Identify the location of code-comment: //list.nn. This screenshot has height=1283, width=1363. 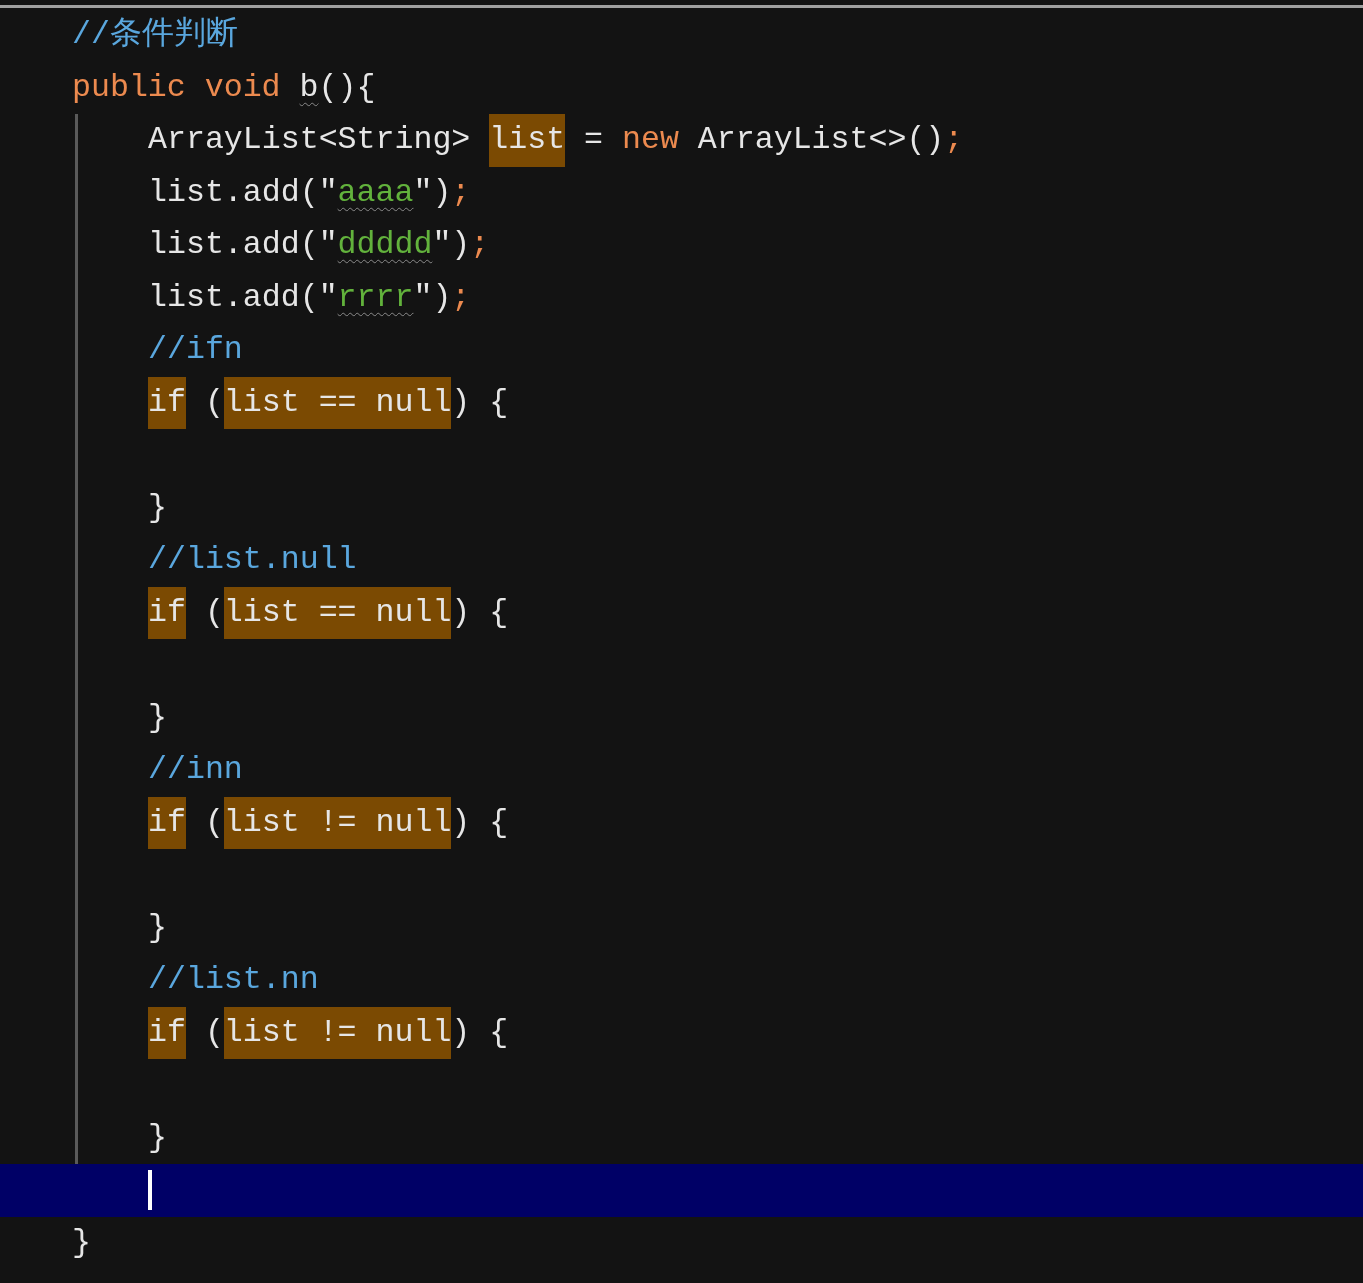
(233, 980).